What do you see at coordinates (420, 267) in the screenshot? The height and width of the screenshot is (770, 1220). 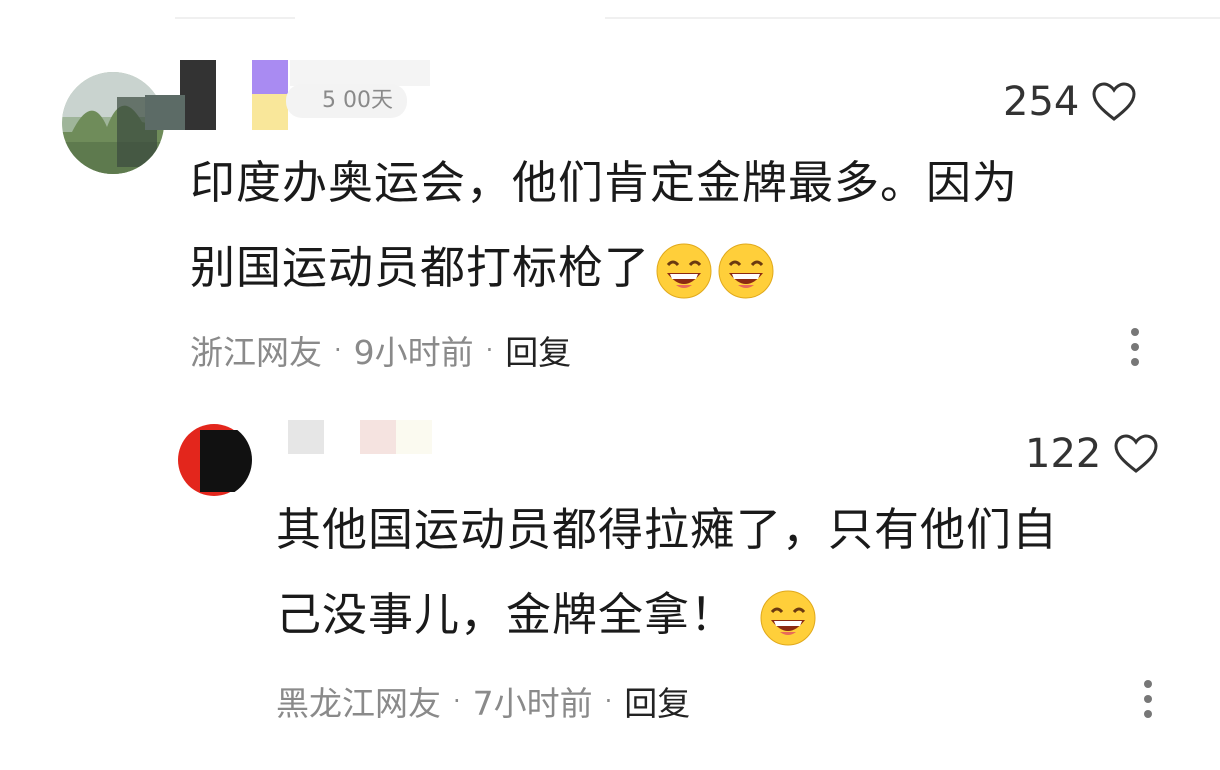 I see `comment-text: 别国运动员都打标枪了` at bounding box center [420, 267].